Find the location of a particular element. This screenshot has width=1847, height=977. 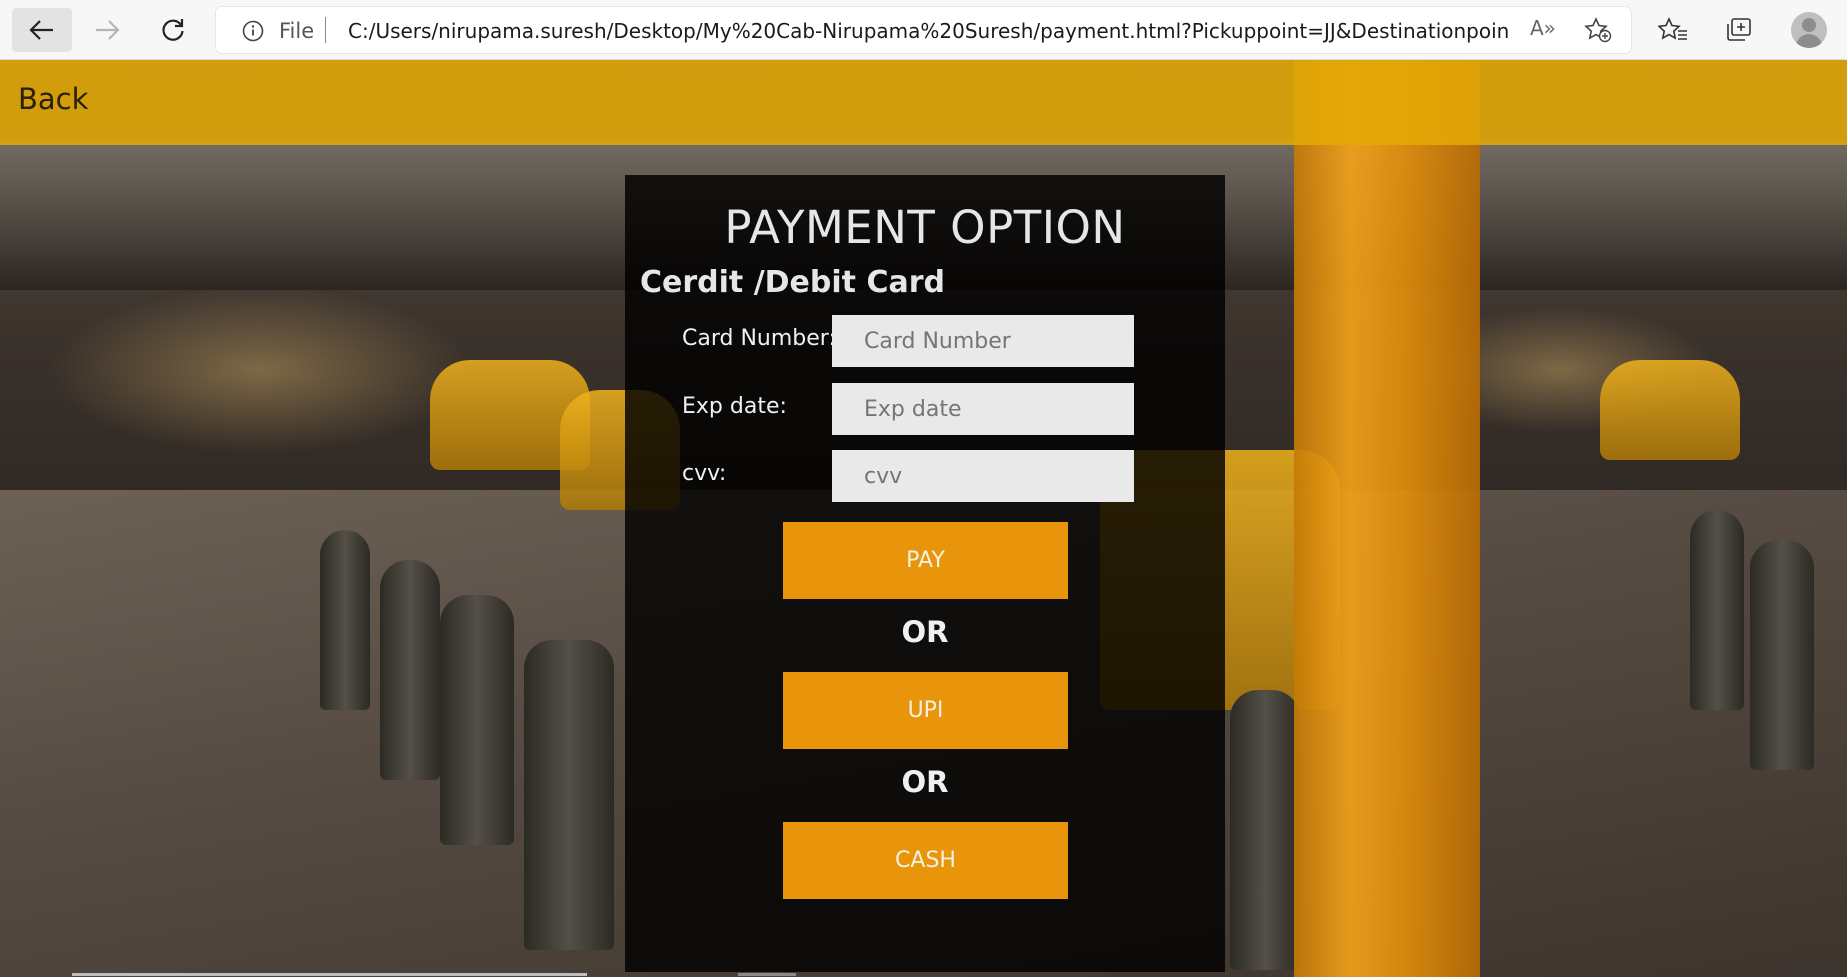

refresh-icon is located at coordinates (173, 30).